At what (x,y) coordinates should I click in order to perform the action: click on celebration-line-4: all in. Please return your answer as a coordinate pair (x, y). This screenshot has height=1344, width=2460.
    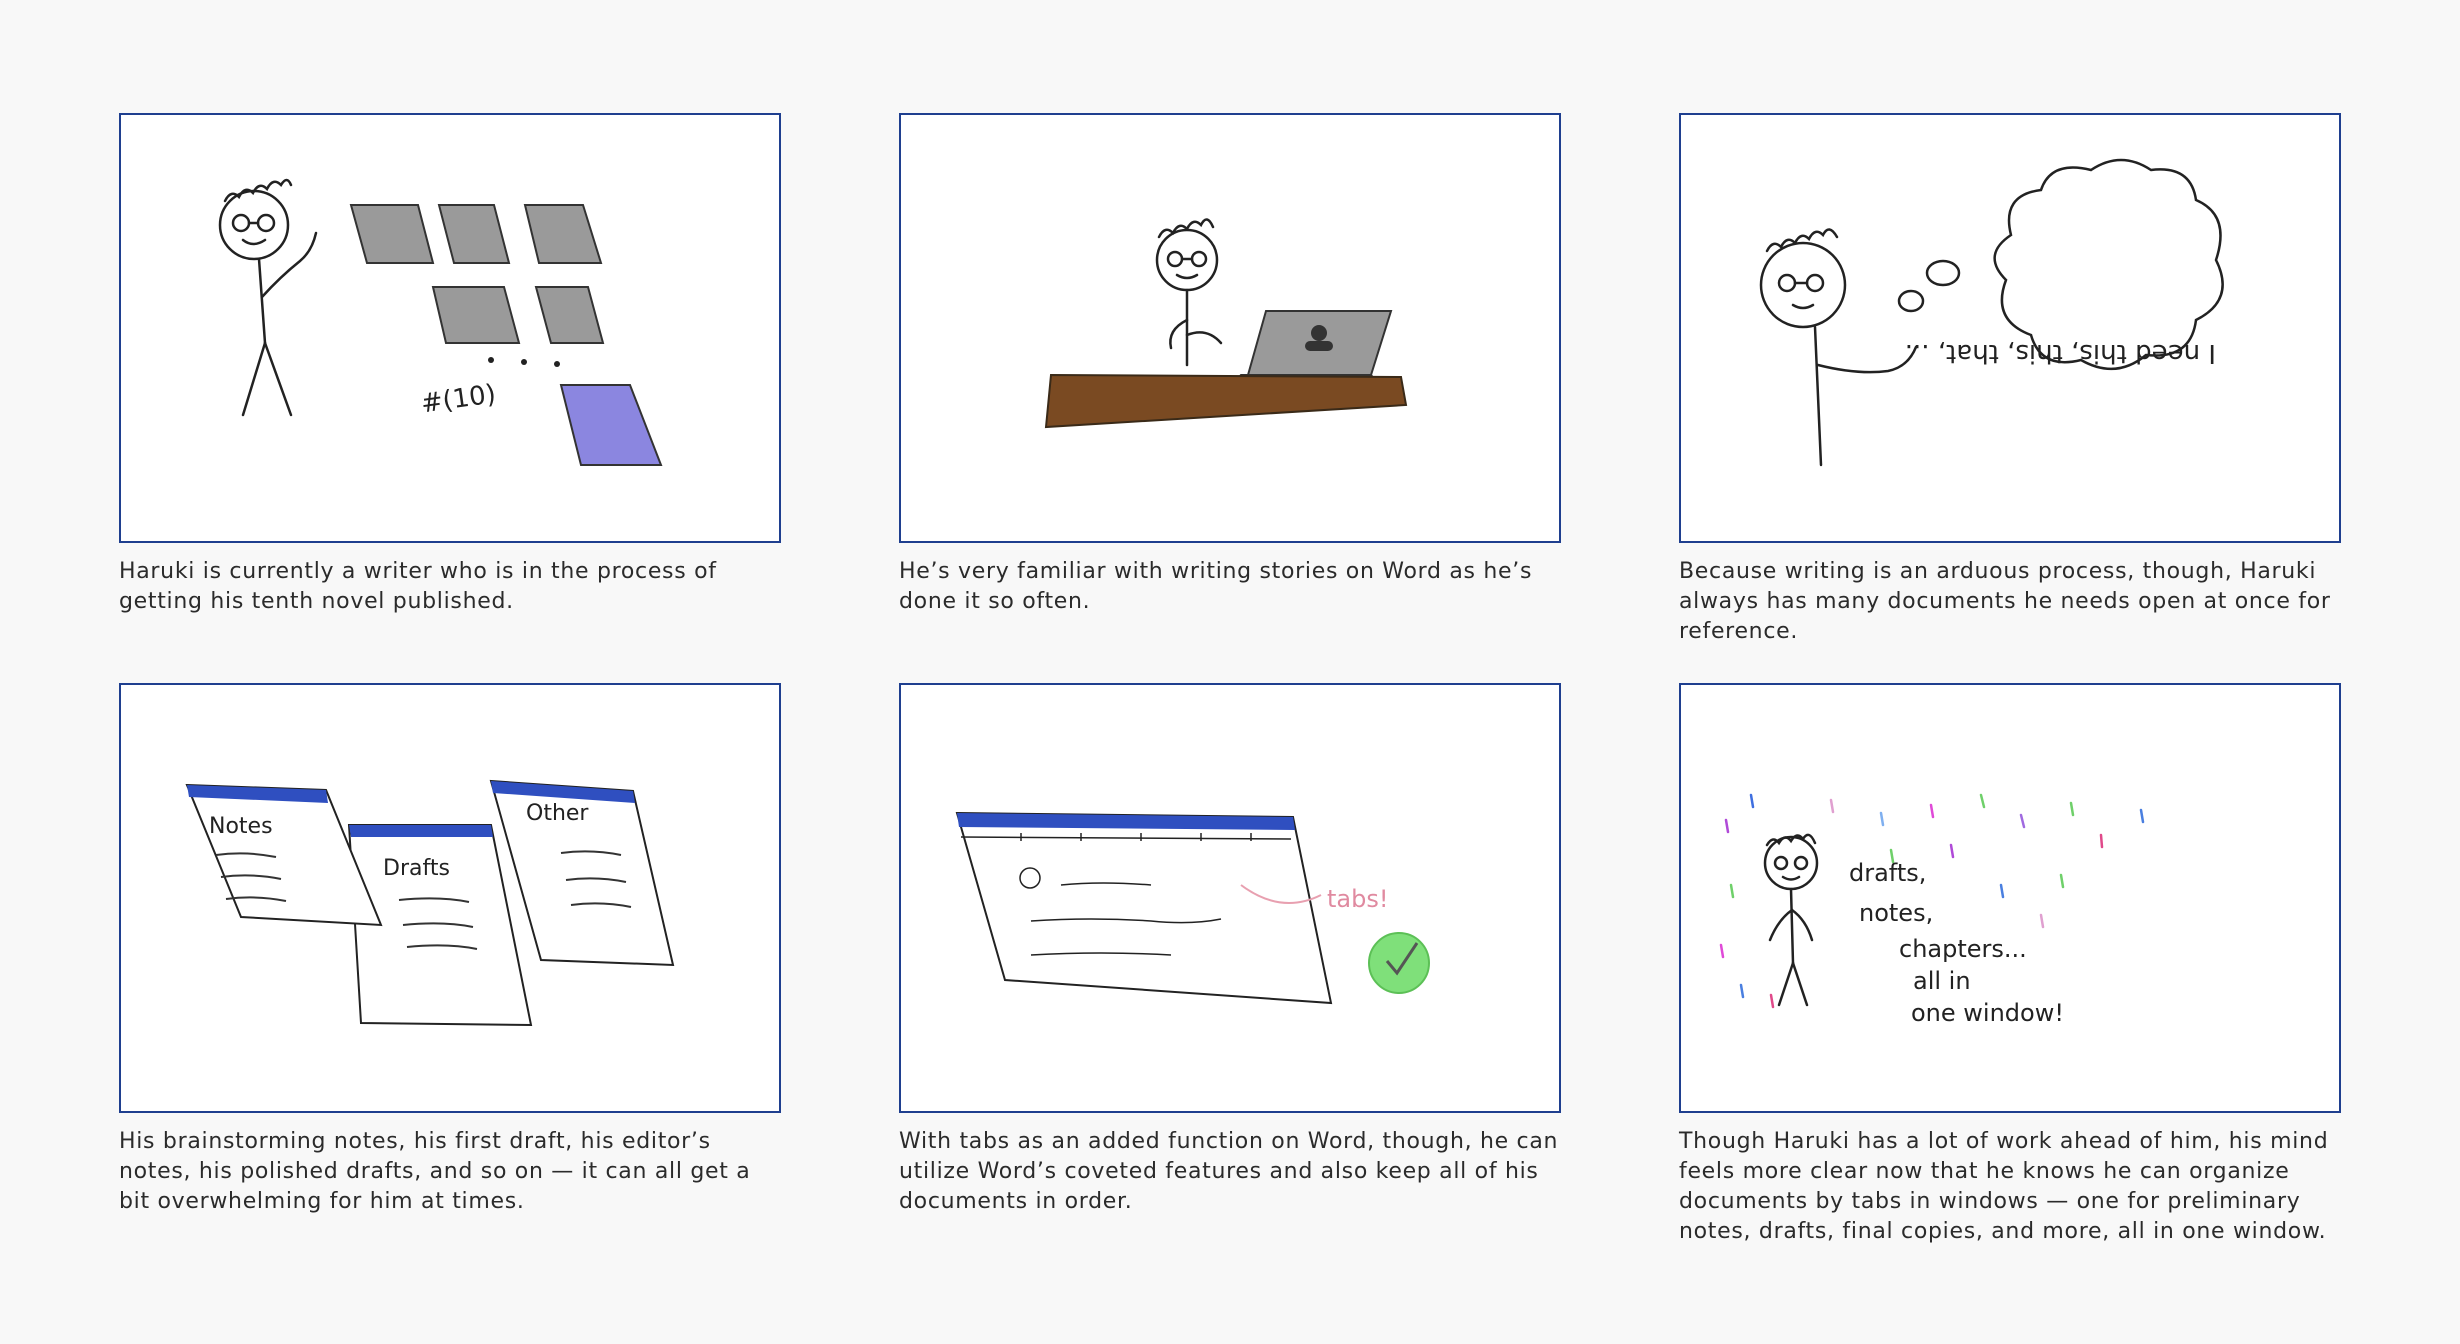
    Looking at the image, I should click on (1942, 981).